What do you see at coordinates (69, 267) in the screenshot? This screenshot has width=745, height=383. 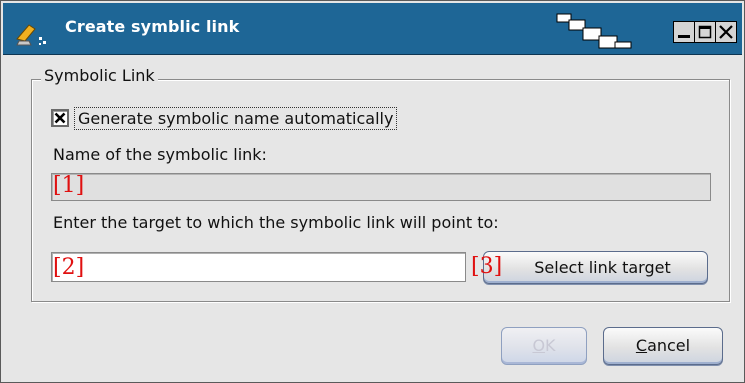 I see `annotation-marker-2: [2]` at bounding box center [69, 267].